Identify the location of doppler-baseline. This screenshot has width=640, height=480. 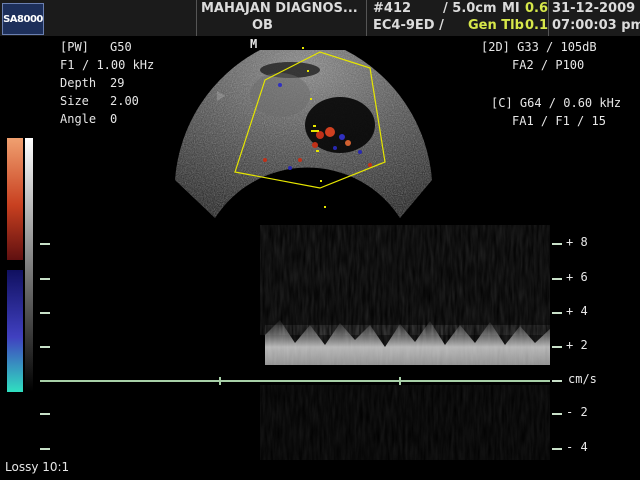
(295, 381).